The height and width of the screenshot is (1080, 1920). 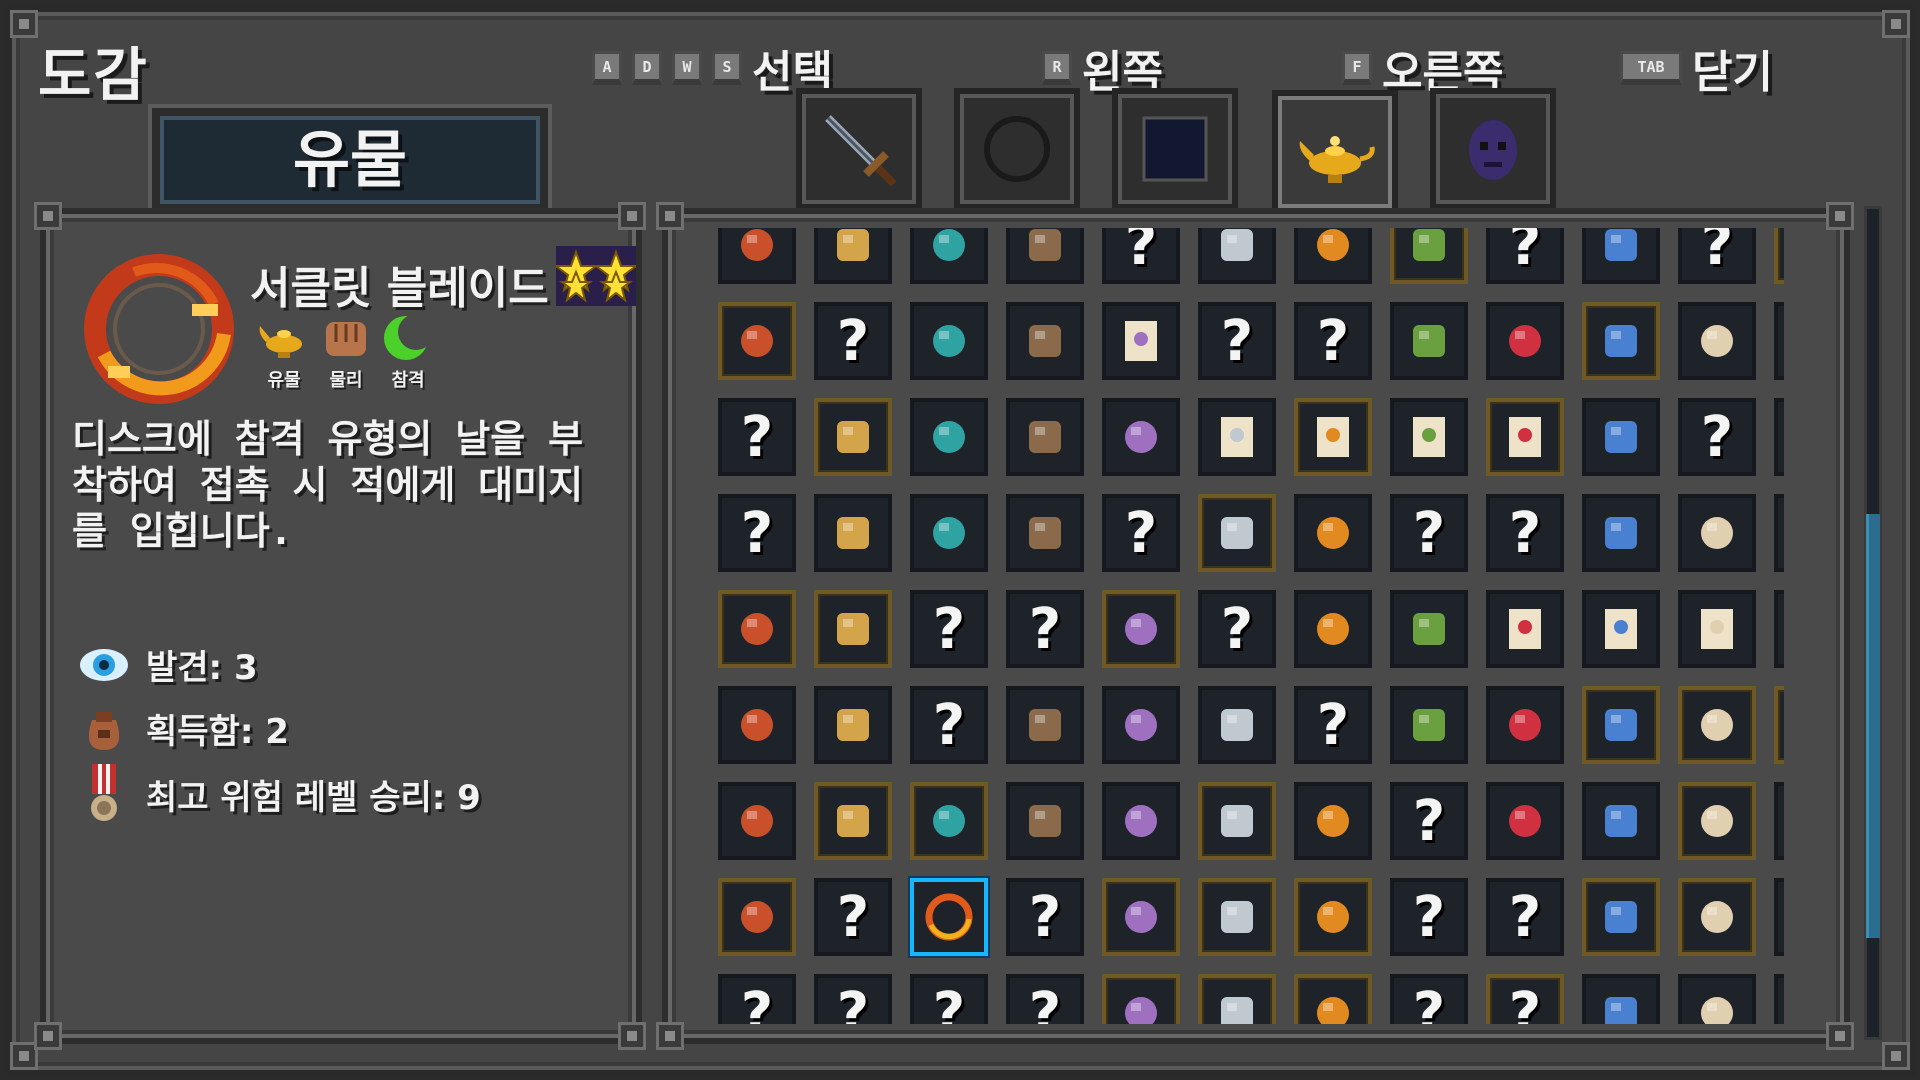 What do you see at coordinates (1237, 821) in the screenshot?
I see `item-slot-kite` at bounding box center [1237, 821].